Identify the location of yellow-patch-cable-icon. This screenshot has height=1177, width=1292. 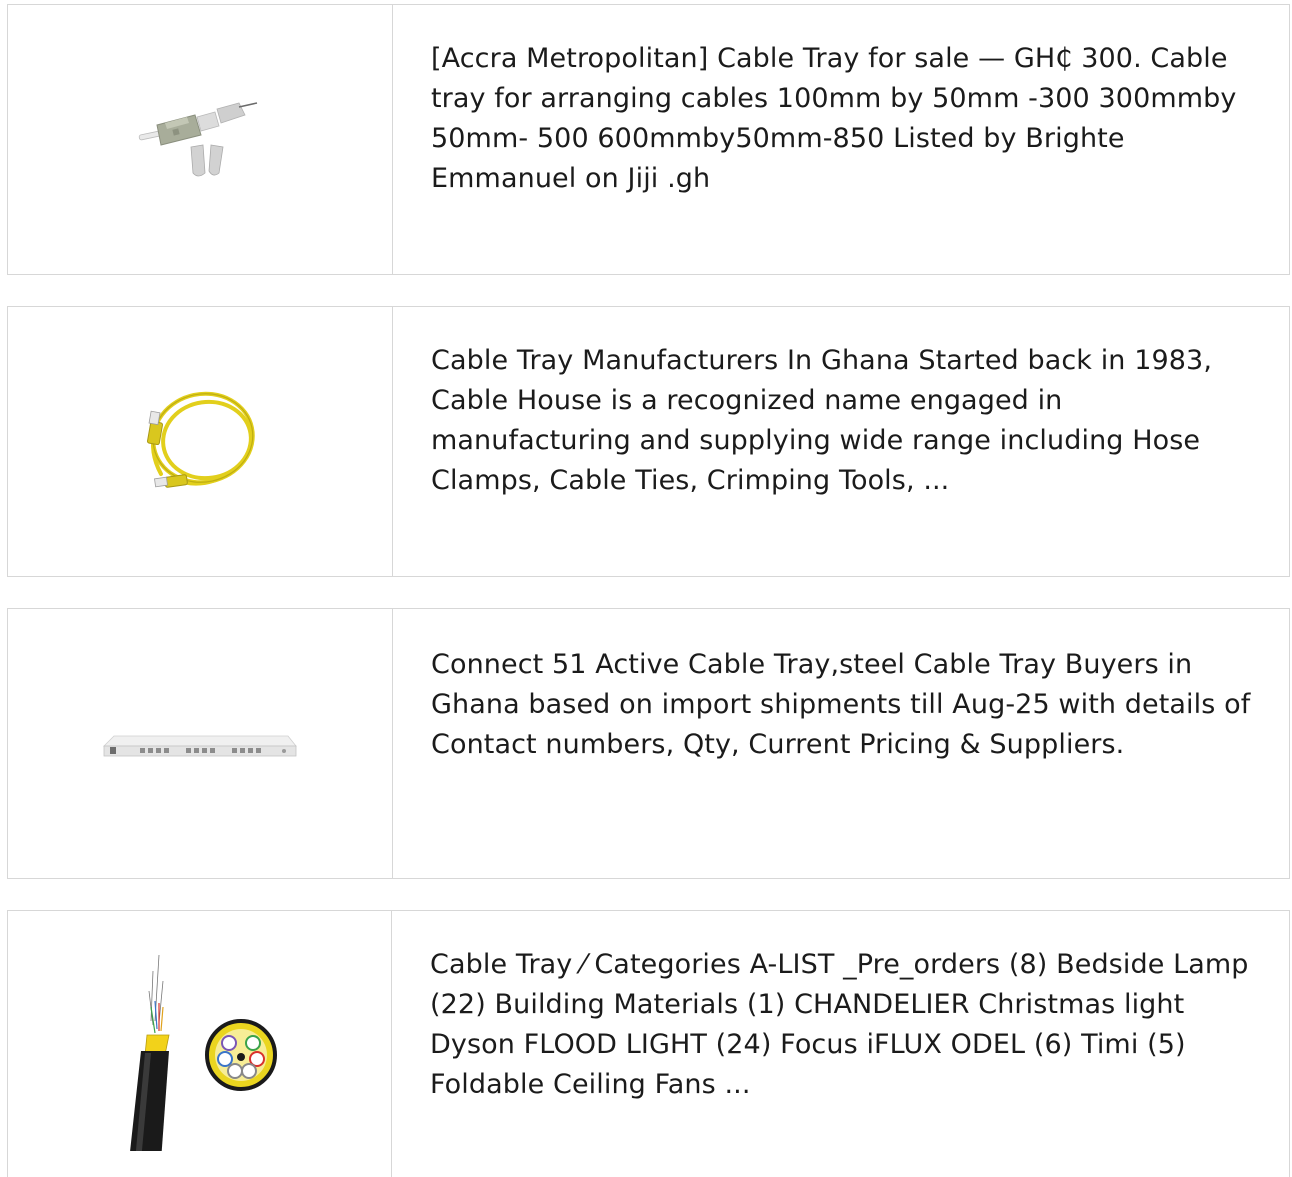
(200, 439).